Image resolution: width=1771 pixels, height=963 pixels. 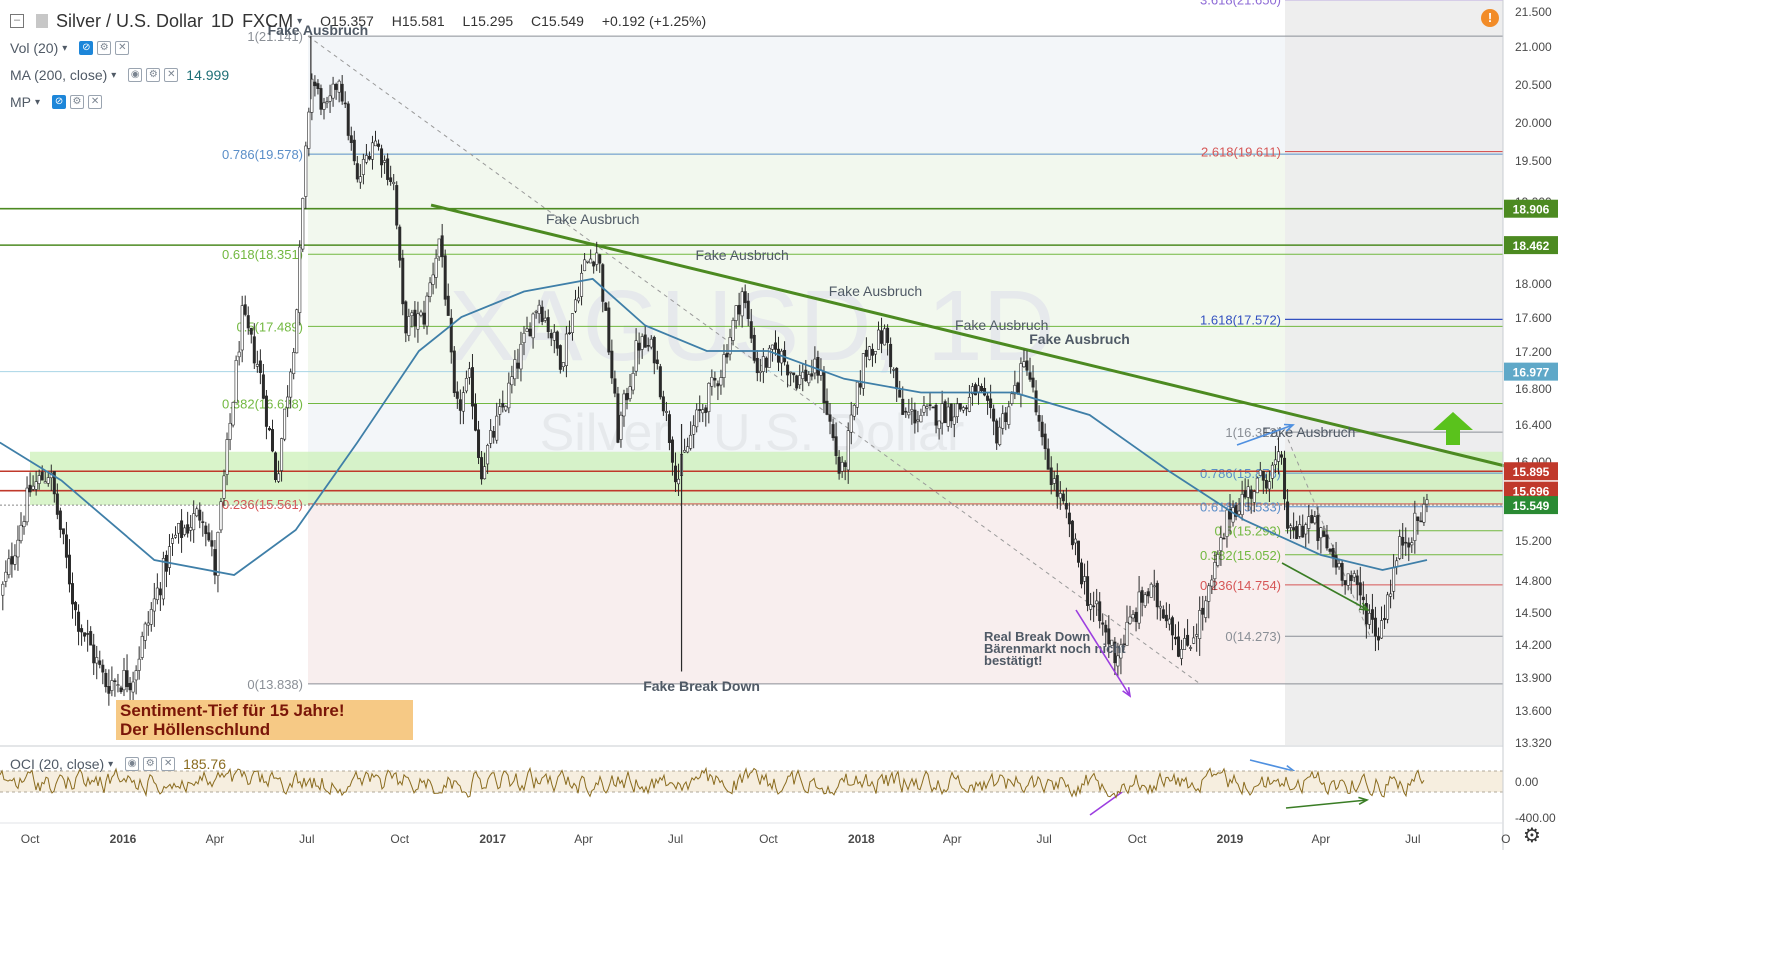 I want to click on fake-ausbruch-label: Fake Ausbruch, so click(x=1308, y=432).